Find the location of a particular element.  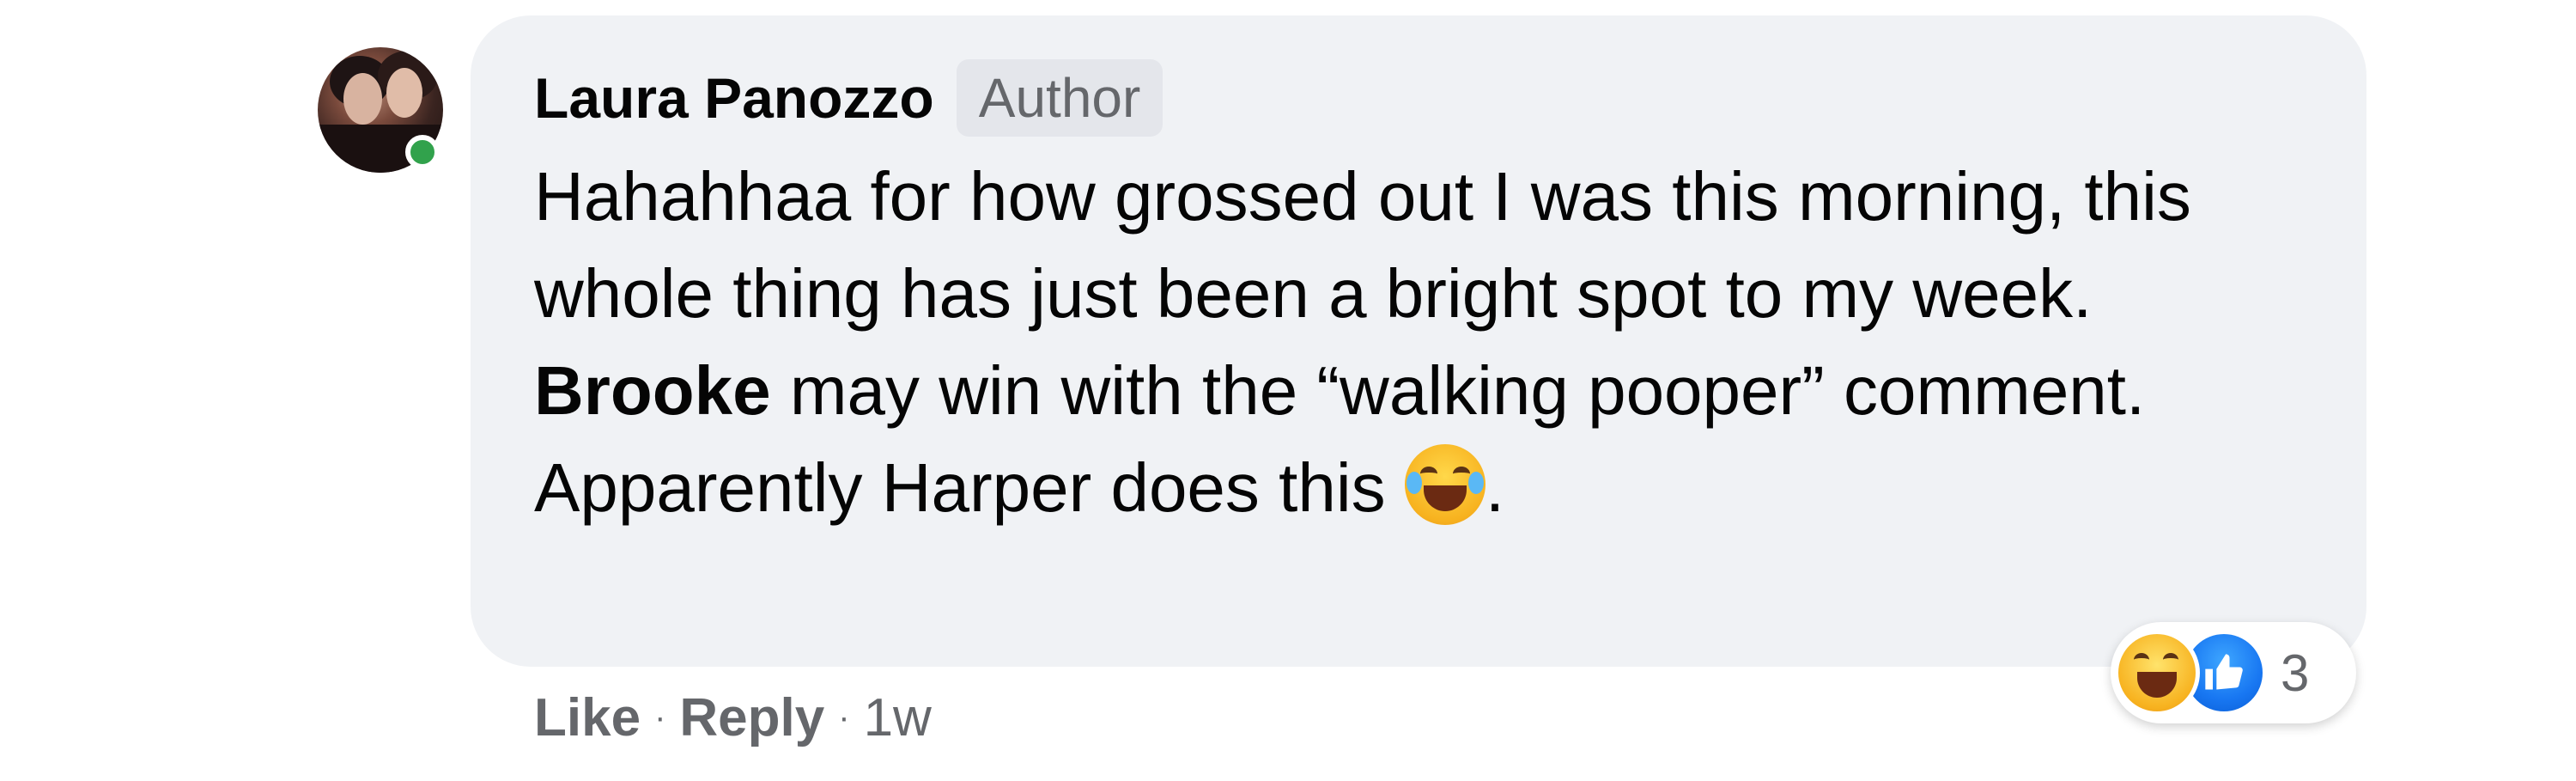

online-status-icon is located at coordinates (422, 152).